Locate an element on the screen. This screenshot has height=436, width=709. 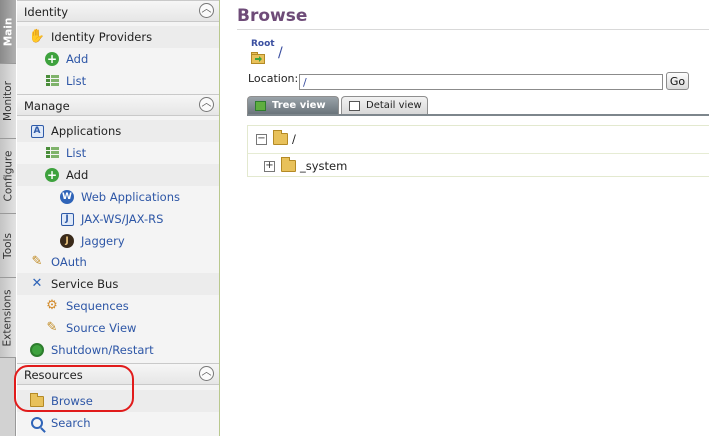
menu-item-browse: Browse is located at coordinates (118, 401).